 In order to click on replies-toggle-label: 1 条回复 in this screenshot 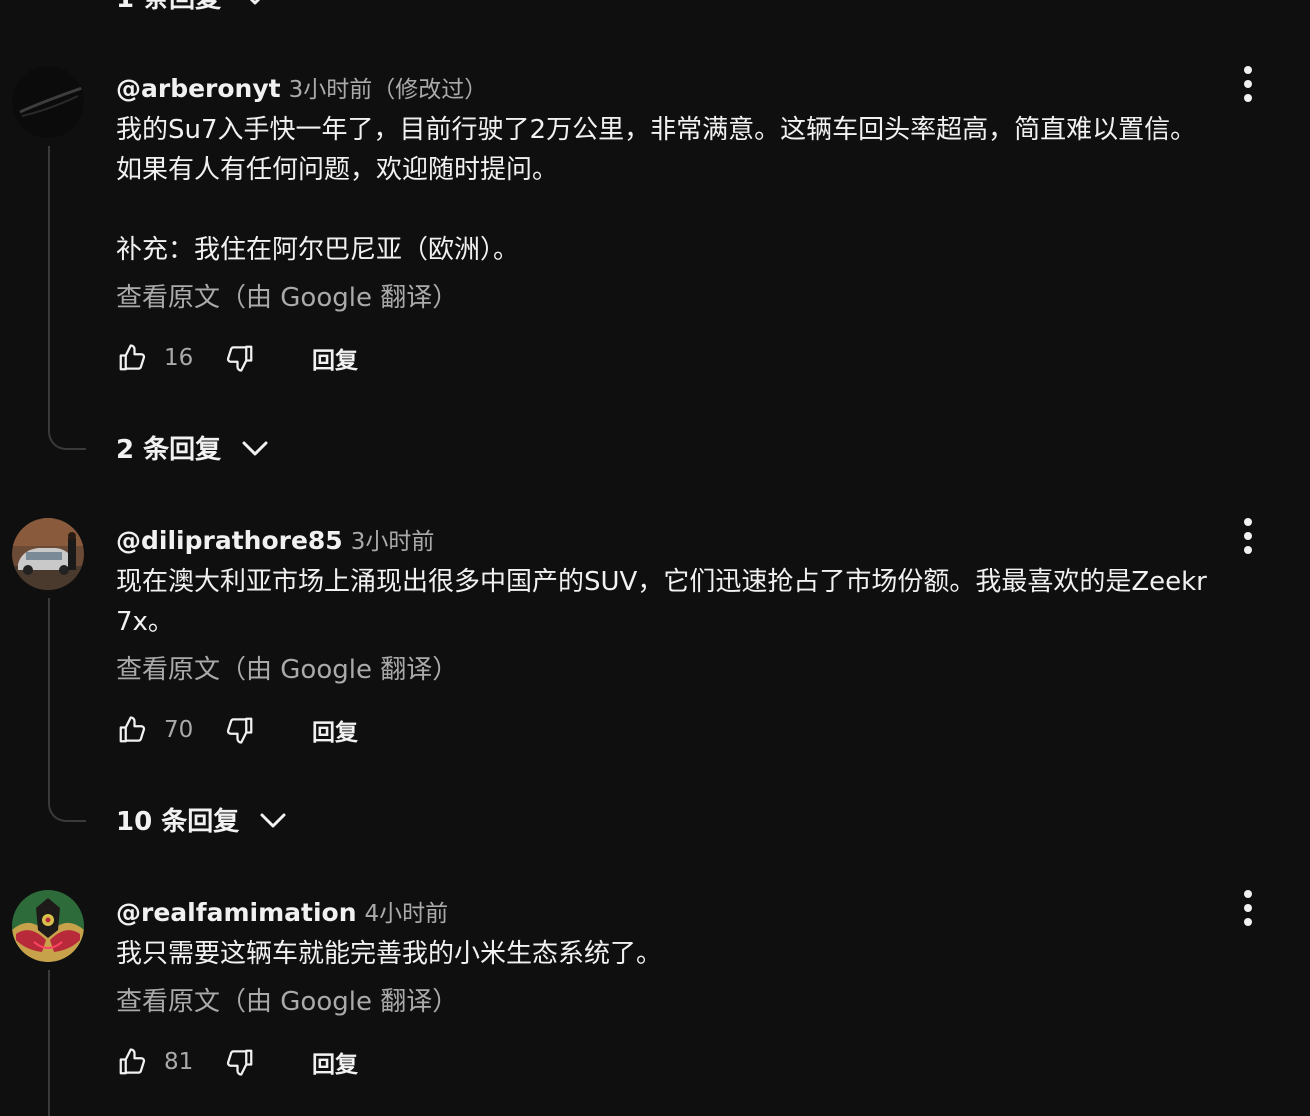, I will do `click(168, 7)`.